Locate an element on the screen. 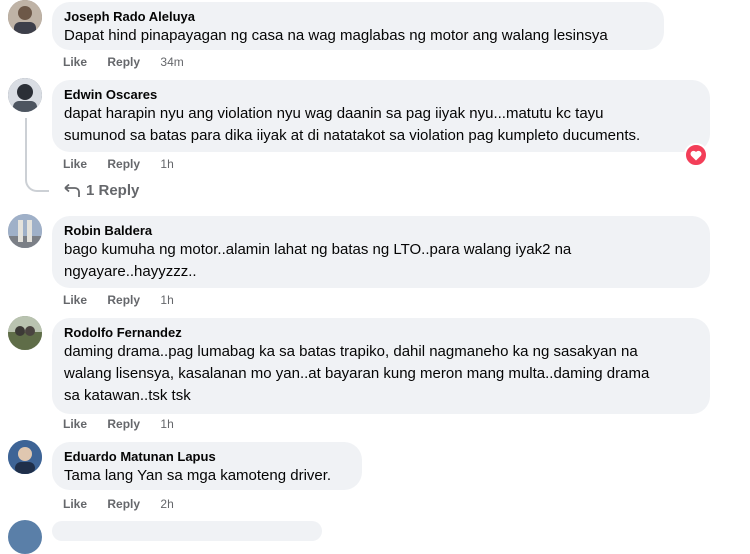 Image resolution: width=750 pixels, height=554 pixels. comment-author: Rodolfo Fernandez is located at coordinates (381, 332).